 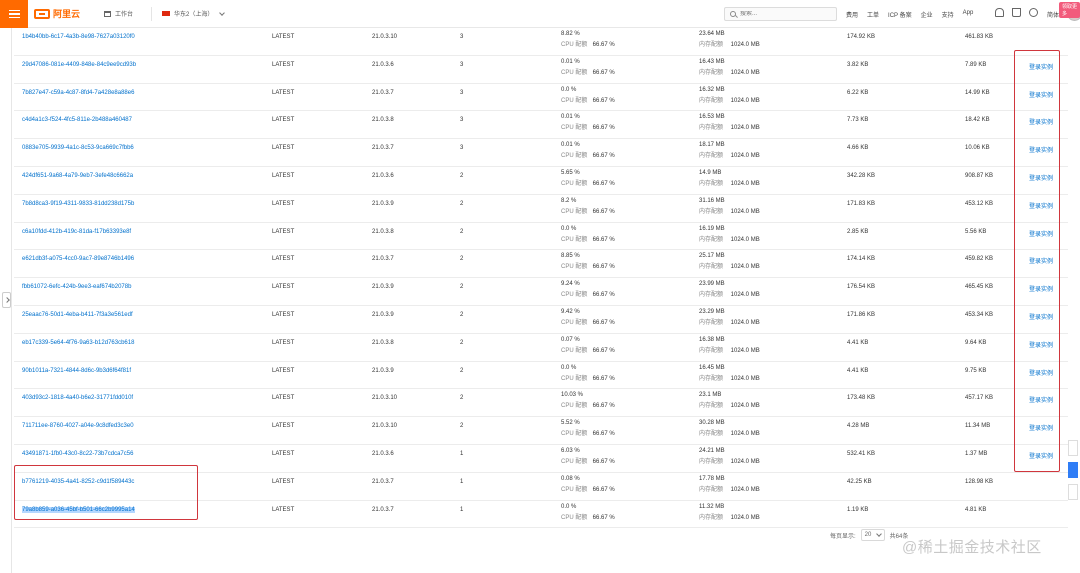 What do you see at coordinates (383, 64) in the screenshot?
I see `engine-version-cell: 21.0.3.6` at bounding box center [383, 64].